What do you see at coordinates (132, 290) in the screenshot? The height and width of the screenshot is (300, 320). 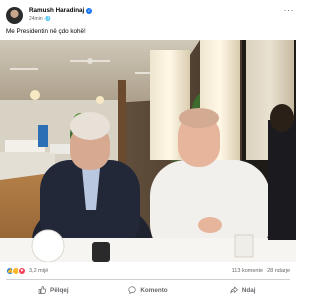 I see `comment-icon` at bounding box center [132, 290].